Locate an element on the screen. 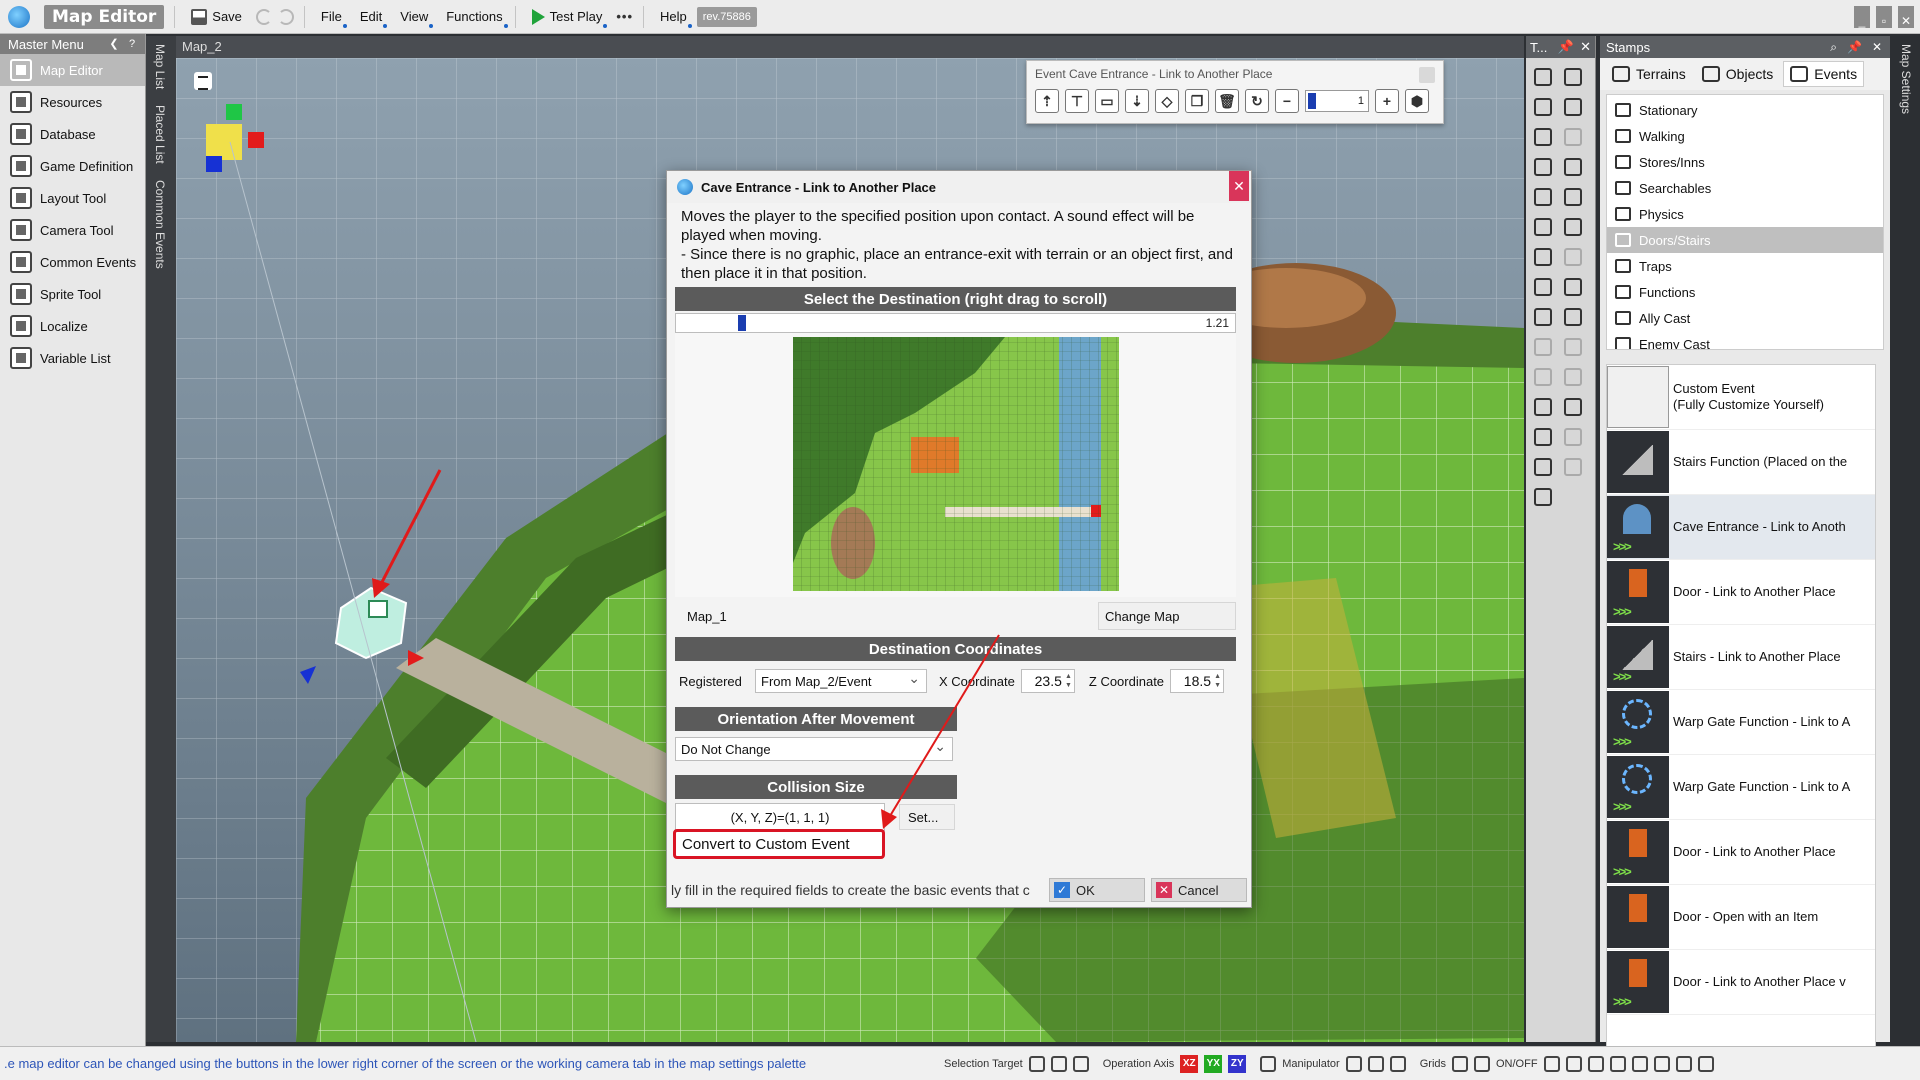 This screenshot has width=1920, height=1080. menu-view: View is located at coordinates (416, 17).